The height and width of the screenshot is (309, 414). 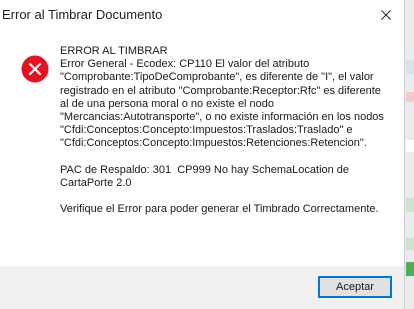 I want to click on close-button, so click(x=386, y=15).